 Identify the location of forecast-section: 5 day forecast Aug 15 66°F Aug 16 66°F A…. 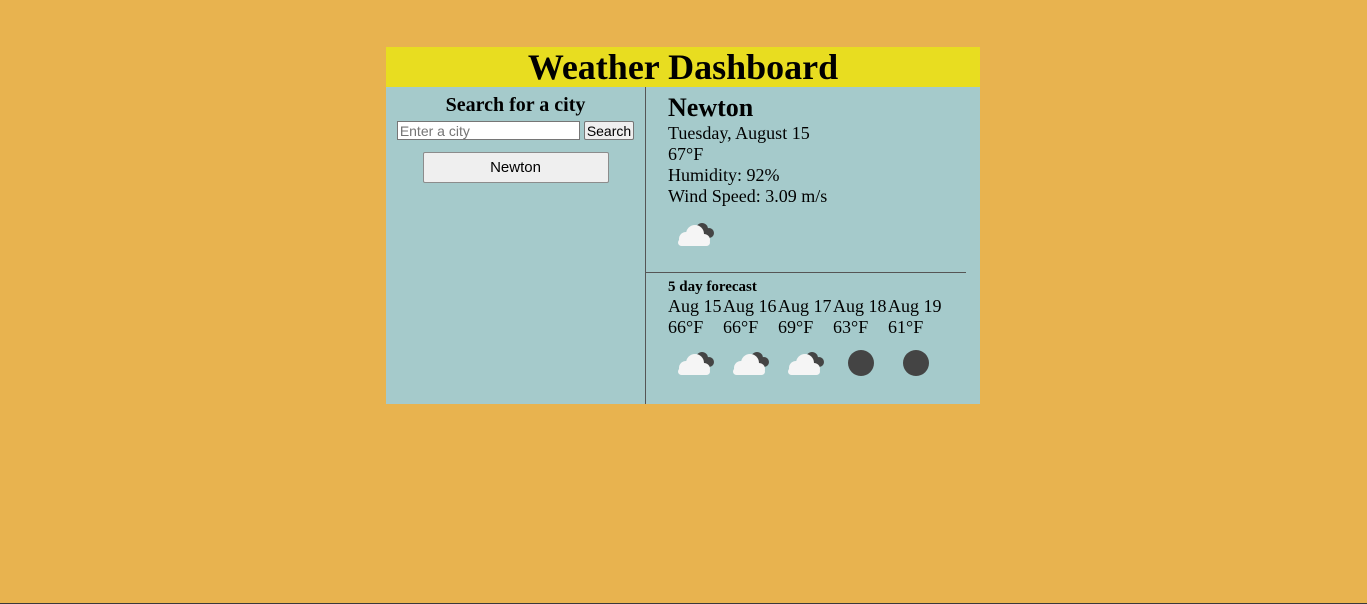
(813, 328).